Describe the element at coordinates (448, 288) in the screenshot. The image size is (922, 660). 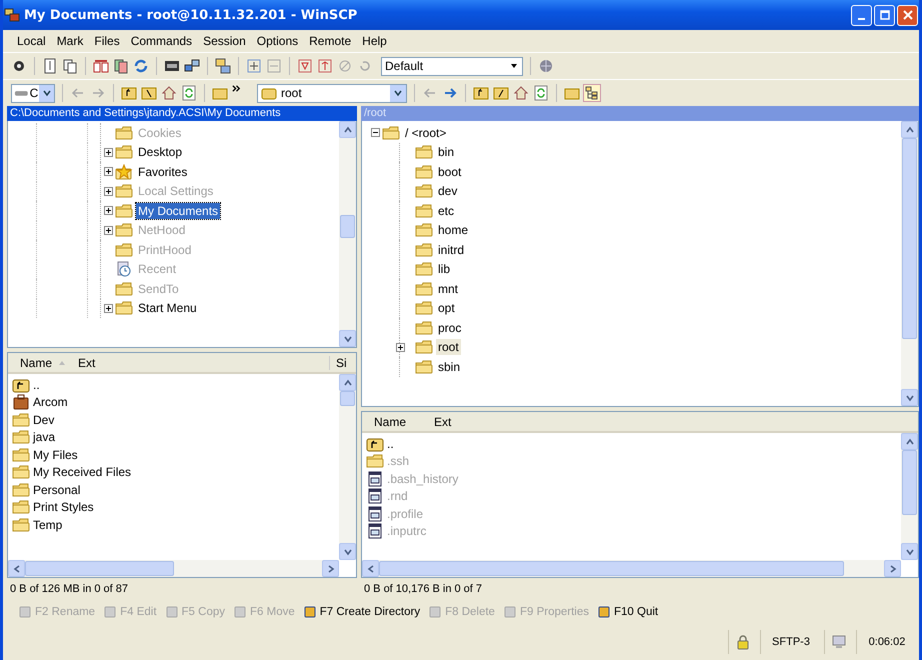
I see `tree-item: mnt` at that location.